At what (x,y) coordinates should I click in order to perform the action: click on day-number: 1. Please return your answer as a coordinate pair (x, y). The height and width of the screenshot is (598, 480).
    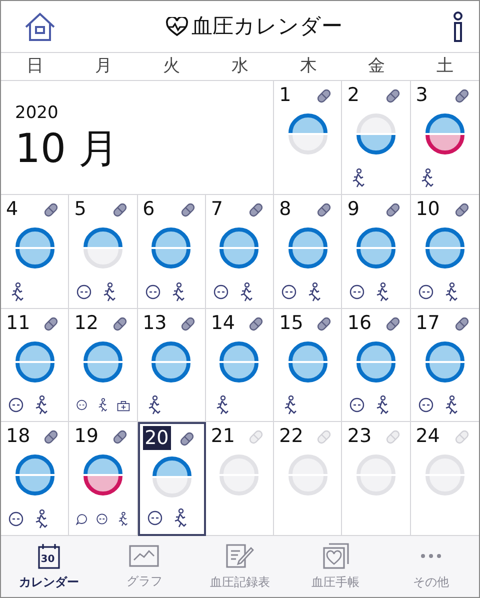
    Looking at the image, I should click on (285, 95).